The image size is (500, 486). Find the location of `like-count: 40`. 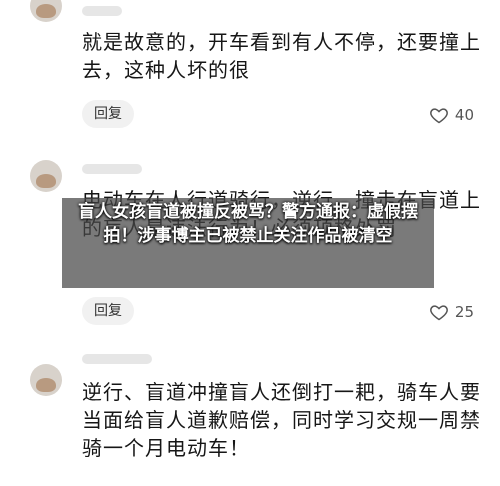

like-count: 40 is located at coordinates (464, 115).